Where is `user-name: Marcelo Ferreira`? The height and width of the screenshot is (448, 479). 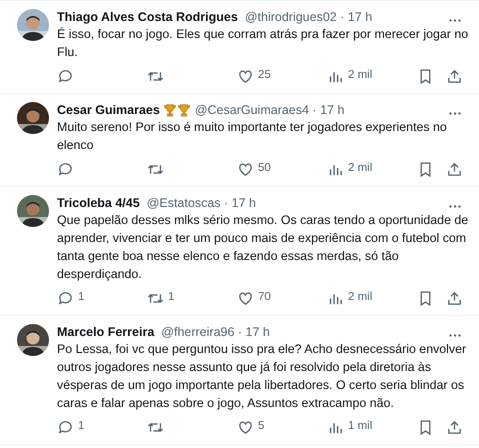 user-name: Marcelo Ferreira is located at coordinates (105, 332).